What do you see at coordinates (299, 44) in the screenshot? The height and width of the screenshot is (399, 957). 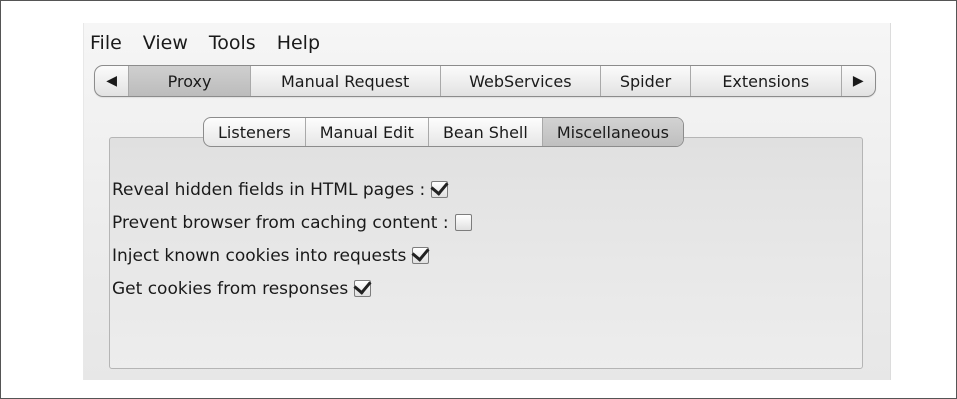 I see `menu-help: Help` at bounding box center [299, 44].